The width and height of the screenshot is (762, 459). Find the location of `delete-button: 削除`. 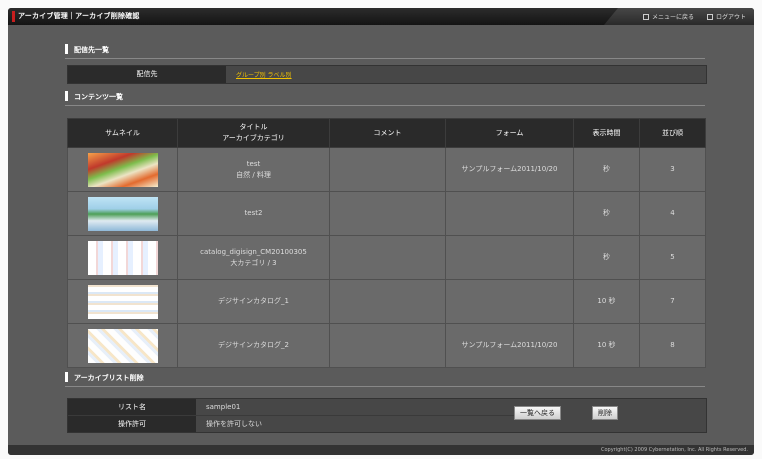

delete-button: 削除 is located at coordinates (605, 413).